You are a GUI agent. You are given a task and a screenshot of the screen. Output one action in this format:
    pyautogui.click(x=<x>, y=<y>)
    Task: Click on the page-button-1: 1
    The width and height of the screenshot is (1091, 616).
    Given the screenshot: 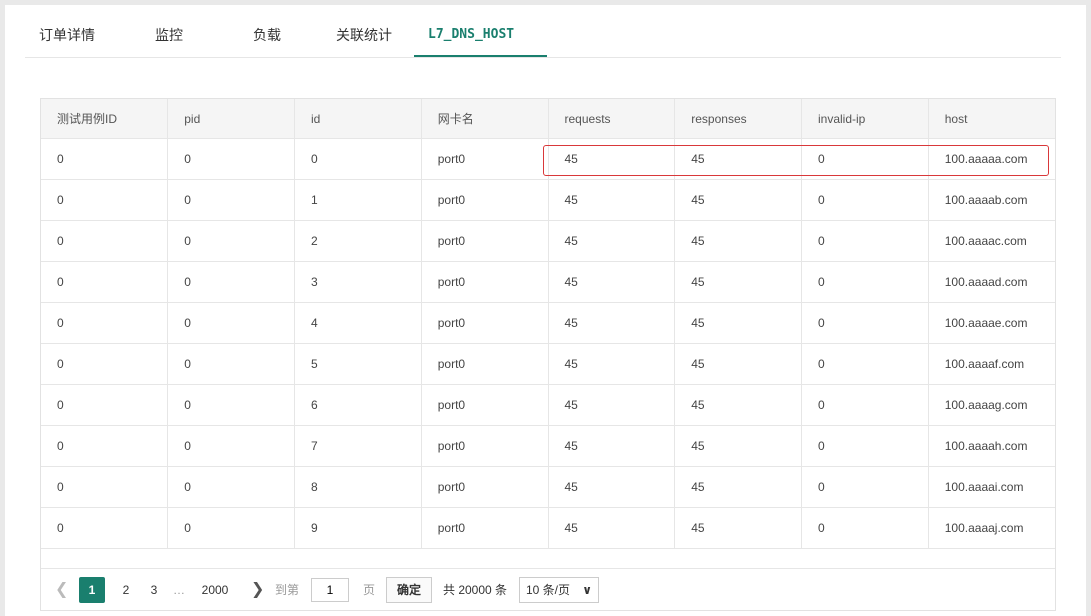 What is the action you would take?
    pyautogui.click(x=92, y=590)
    